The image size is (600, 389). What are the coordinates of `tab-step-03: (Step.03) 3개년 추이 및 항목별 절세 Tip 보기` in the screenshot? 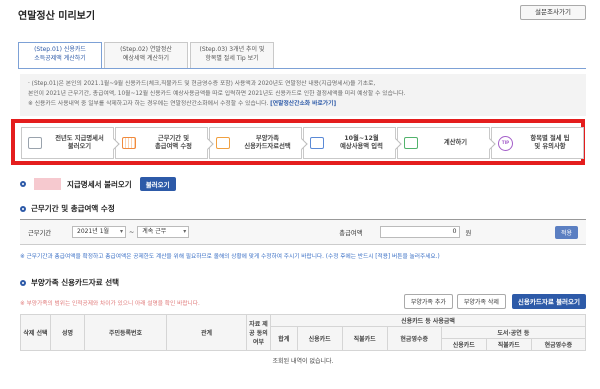 It's located at (232, 55).